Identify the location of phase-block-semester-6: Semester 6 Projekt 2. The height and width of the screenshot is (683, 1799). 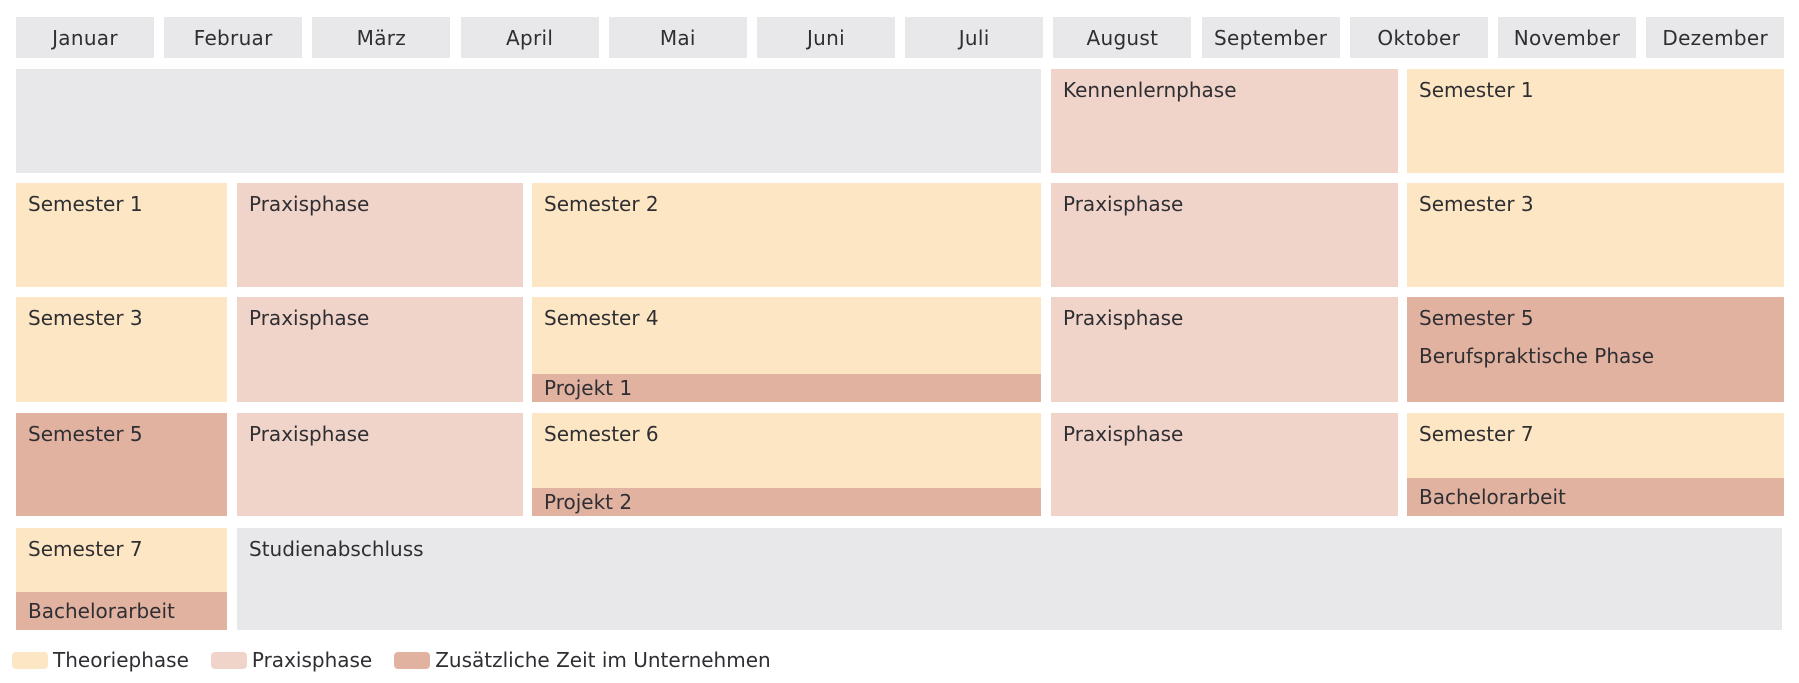
(786, 464).